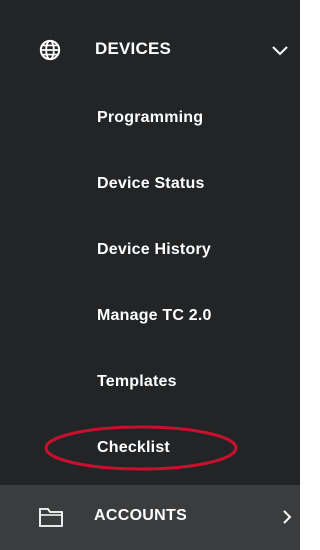 Image resolution: width=320 pixels, height=550 pixels. What do you see at coordinates (51, 517) in the screenshot?
I see `folder-icon` at bounding box center [51, 517].